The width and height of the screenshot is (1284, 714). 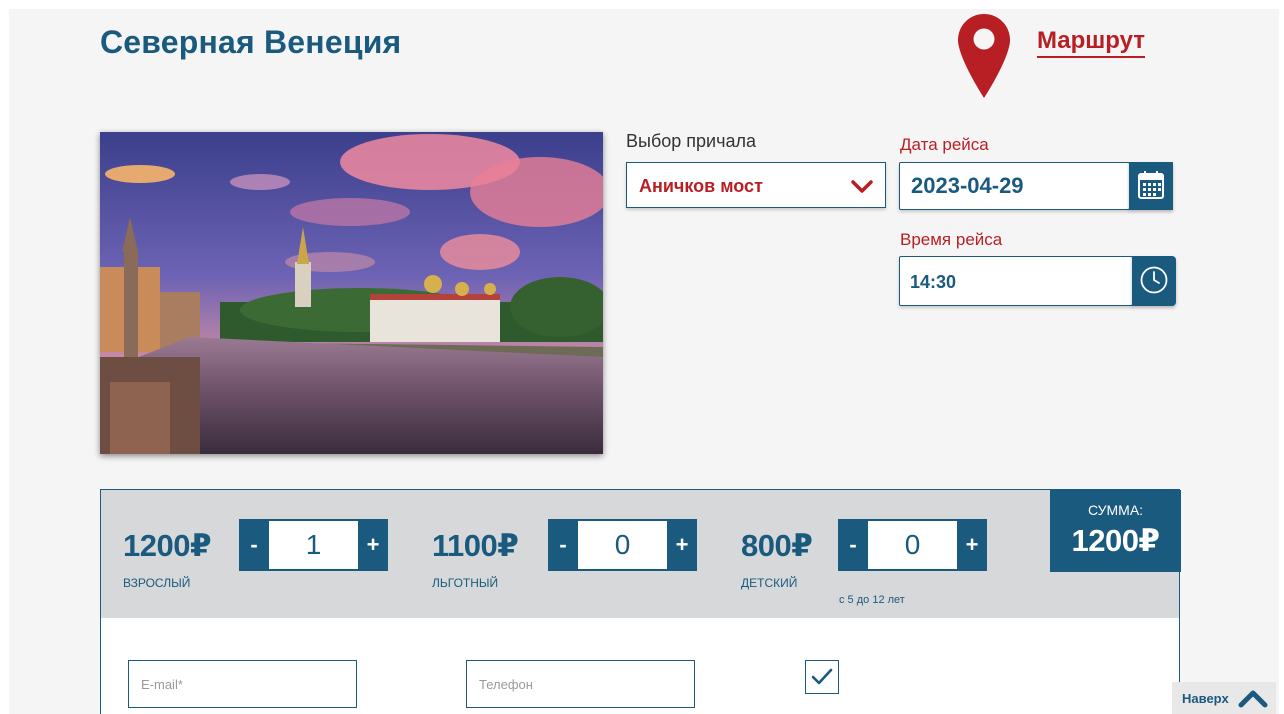 I want to click on price-reduced: 1100₽, so click(x=475, y=545).